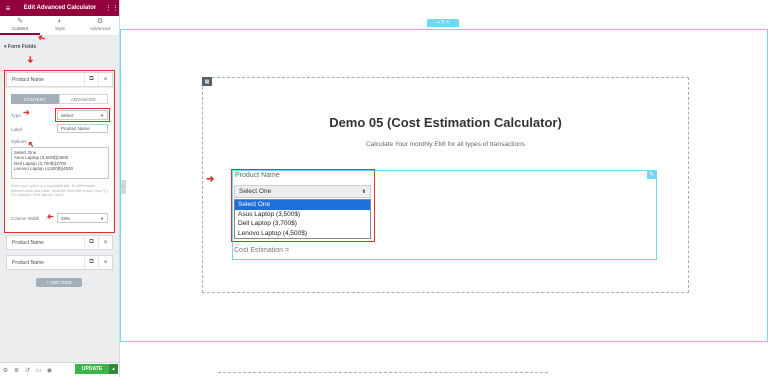 Image resolution: width=768 pixels, height=377 pixels. I want to click on section-toggle: ▾ Form Fields, so click(20, 47).